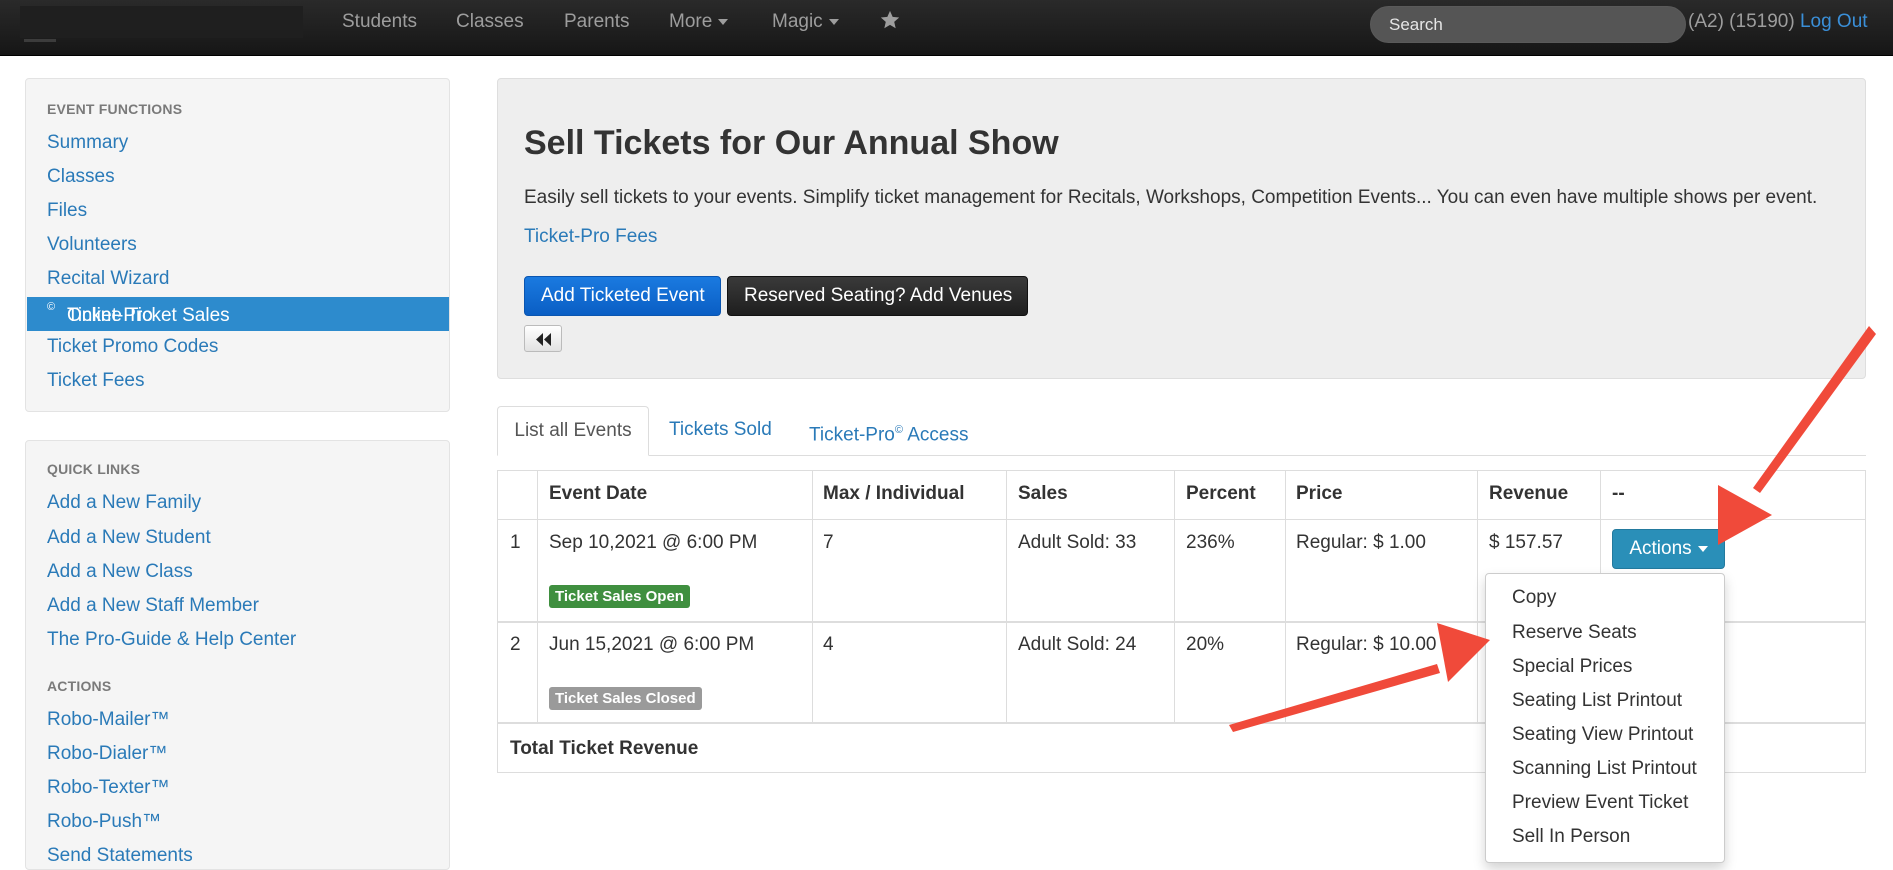 The width and height of the screenshot is (1893, 870). Describe the element at coordinates (1319, 493) in the screenshot. I see `header-price: Price` at that location.